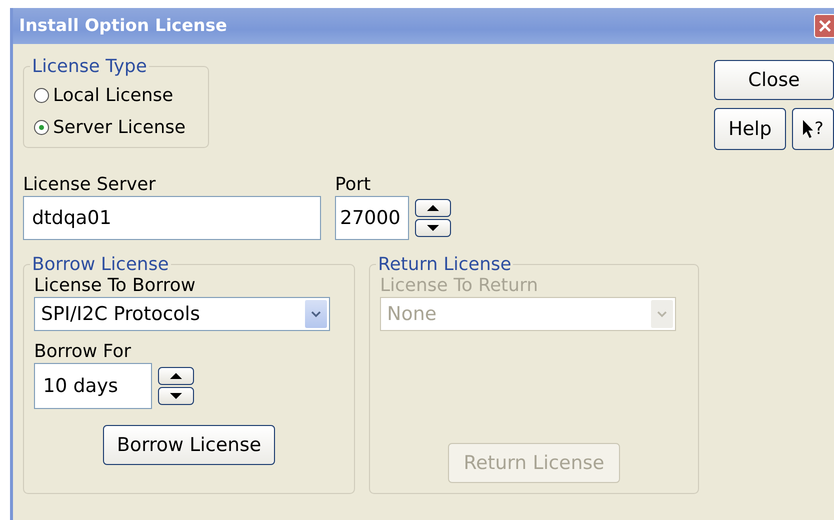 This screenshot has width=834, height=520. What do you see at coordinates (808, 129) in the screenshot?
I see `pointer-icon` at bounding box center [808, 129].